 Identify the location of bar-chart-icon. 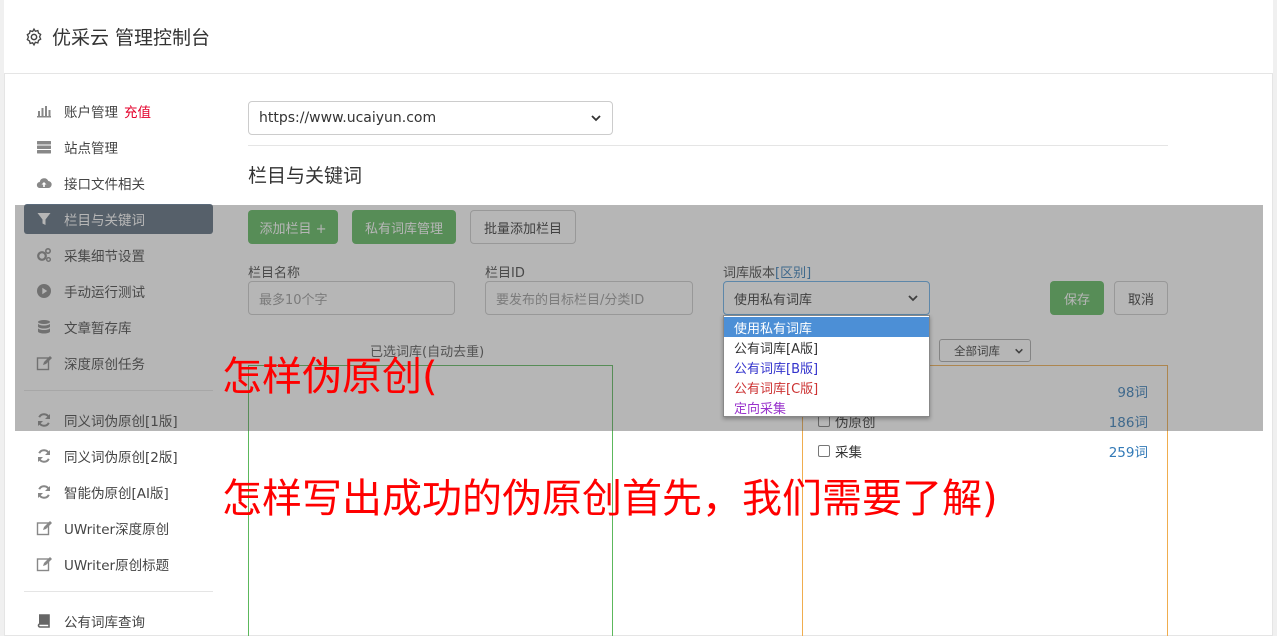
(43, 111).